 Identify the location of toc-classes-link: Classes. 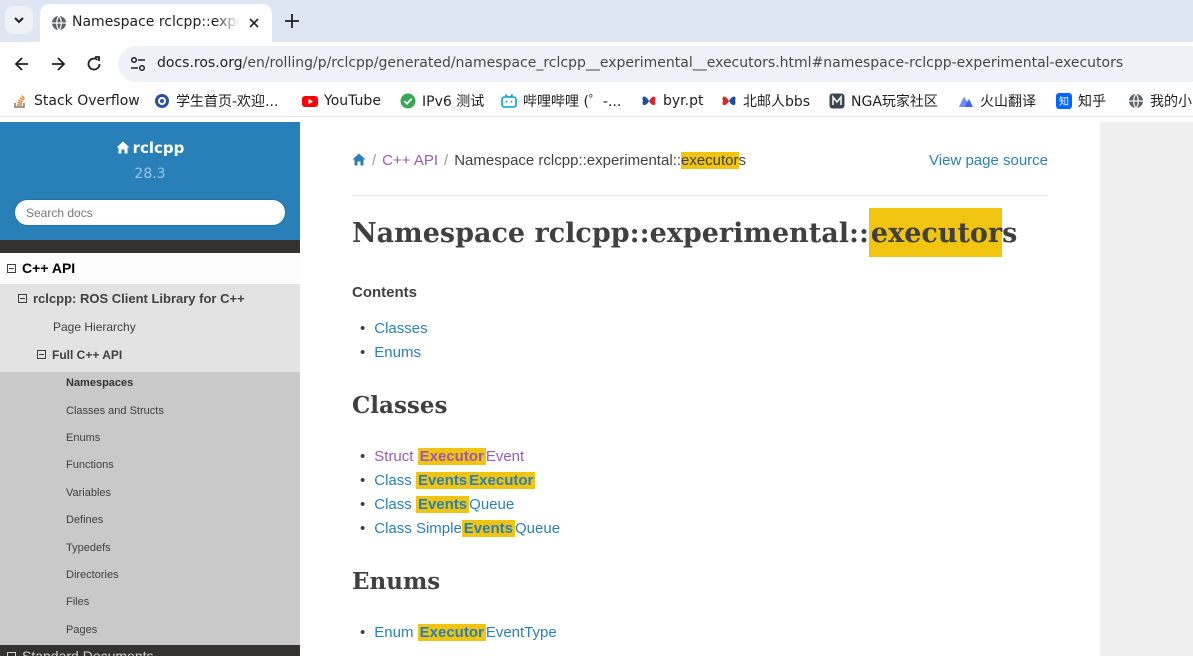
(400, 328).